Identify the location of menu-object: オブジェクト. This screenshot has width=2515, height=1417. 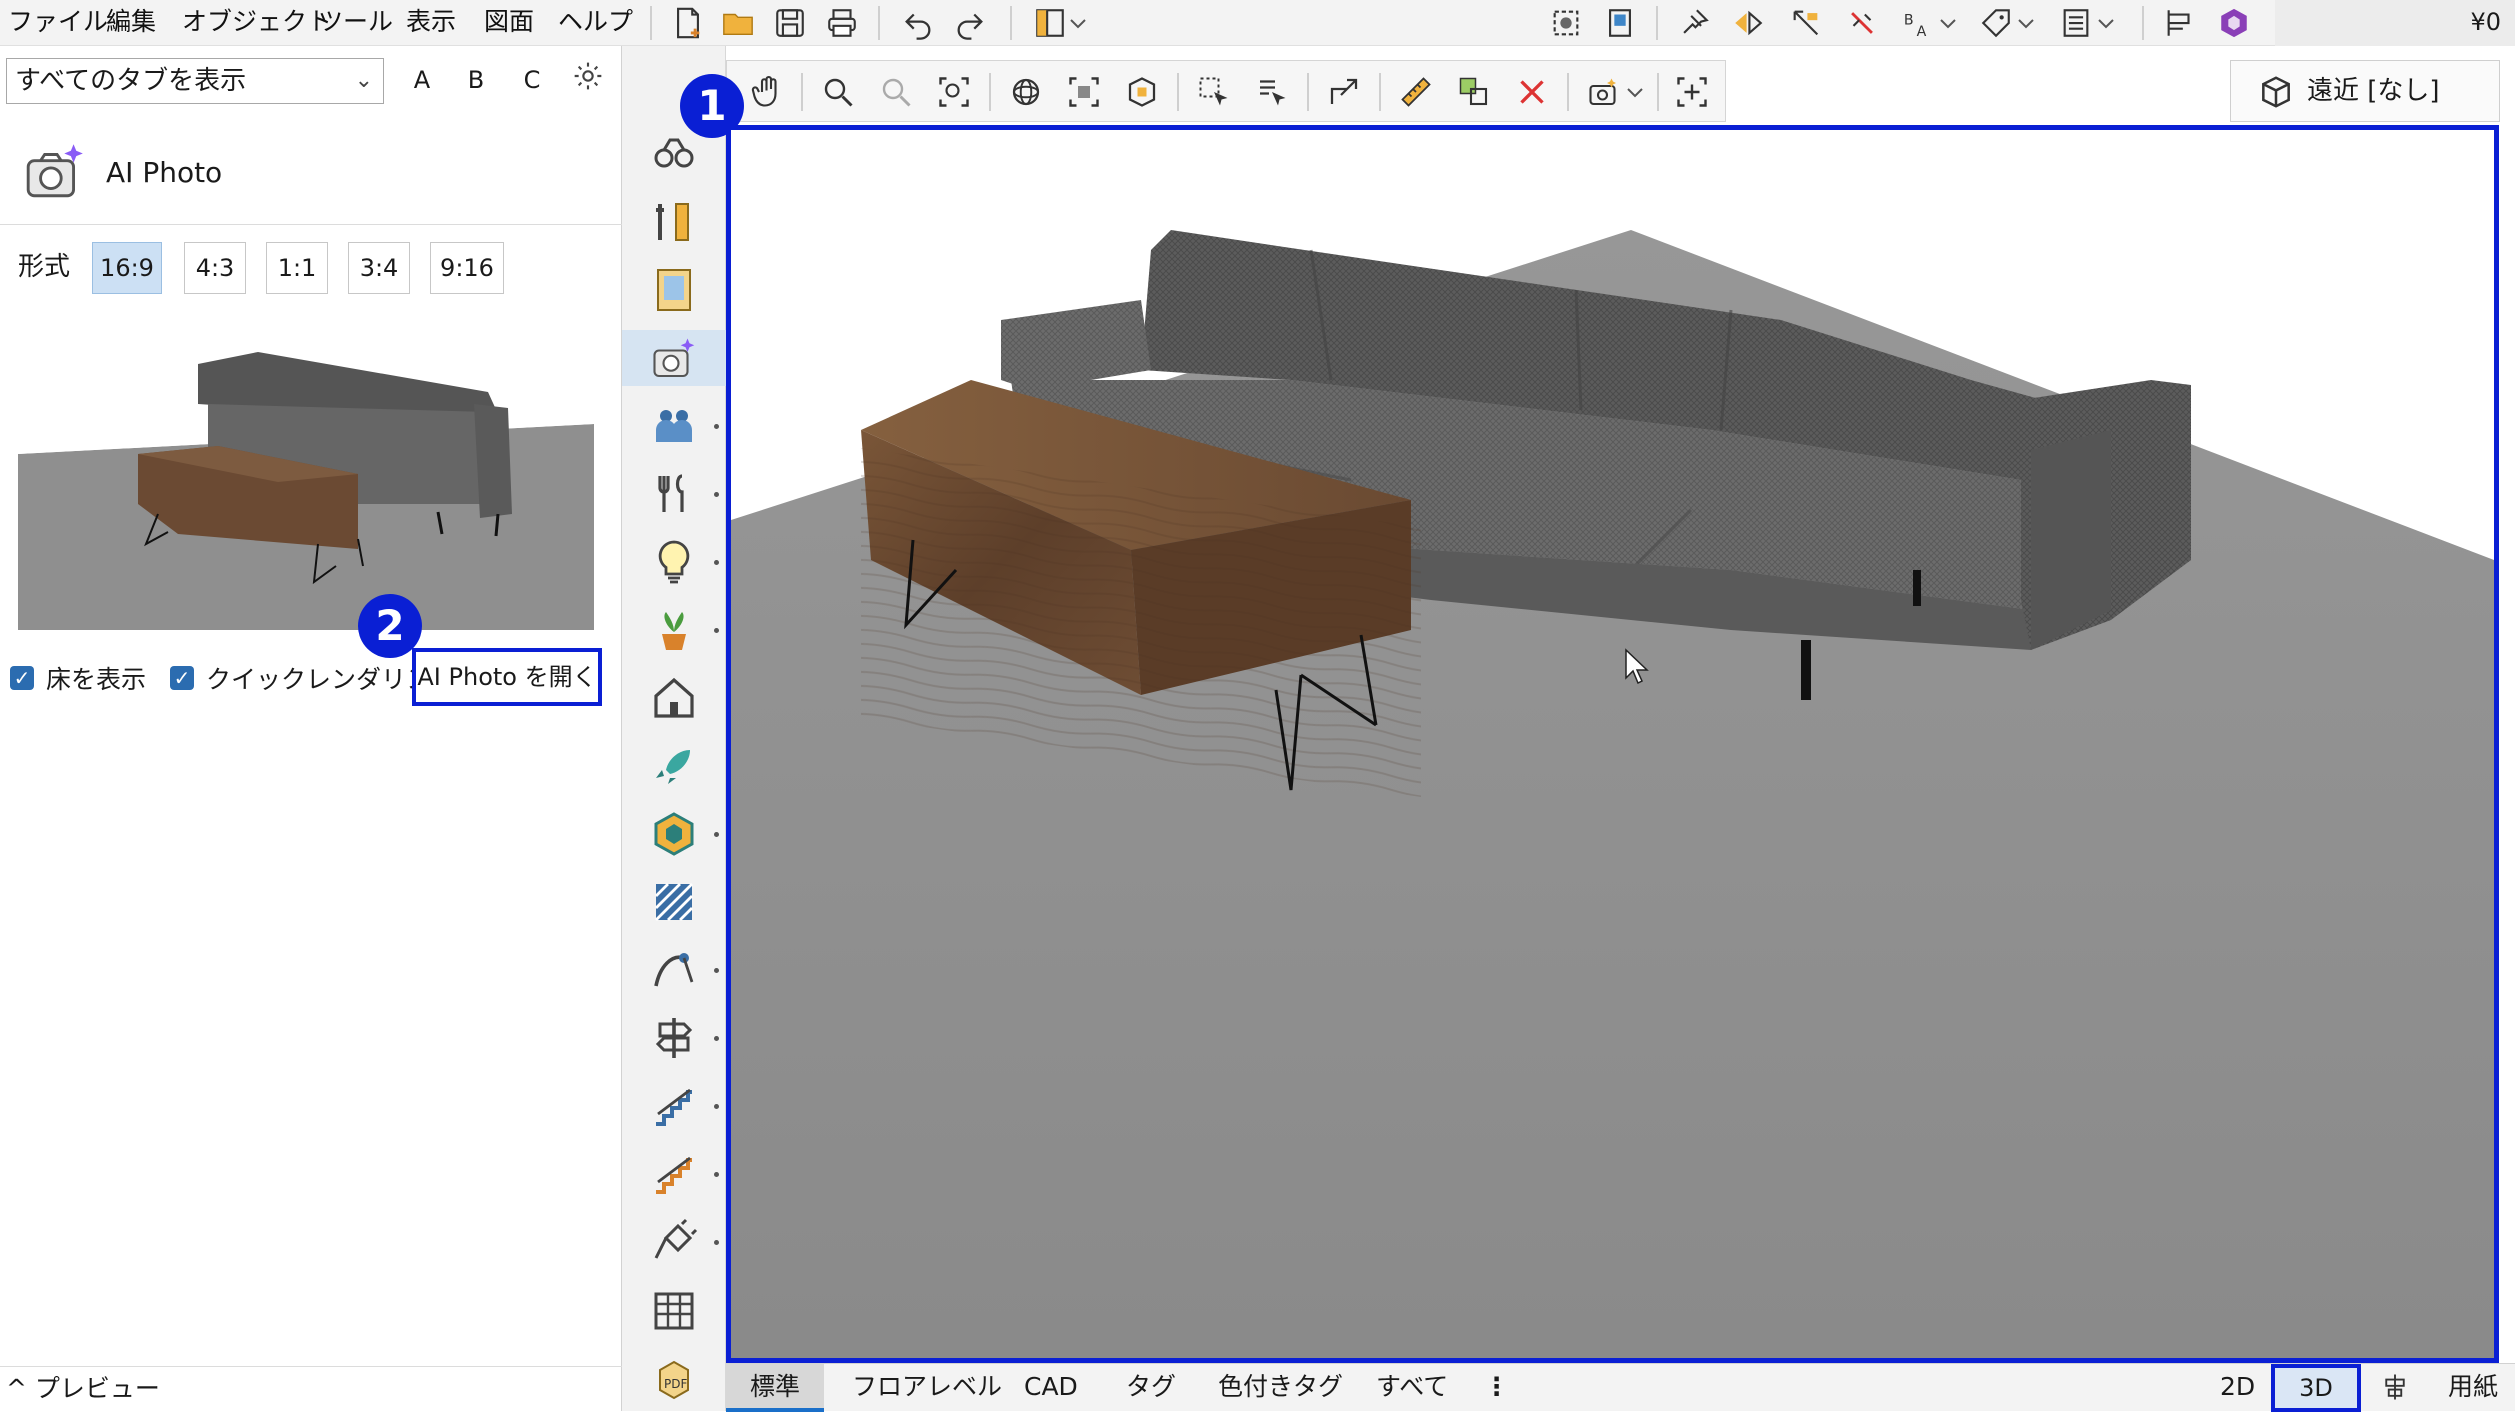
(257, 22).